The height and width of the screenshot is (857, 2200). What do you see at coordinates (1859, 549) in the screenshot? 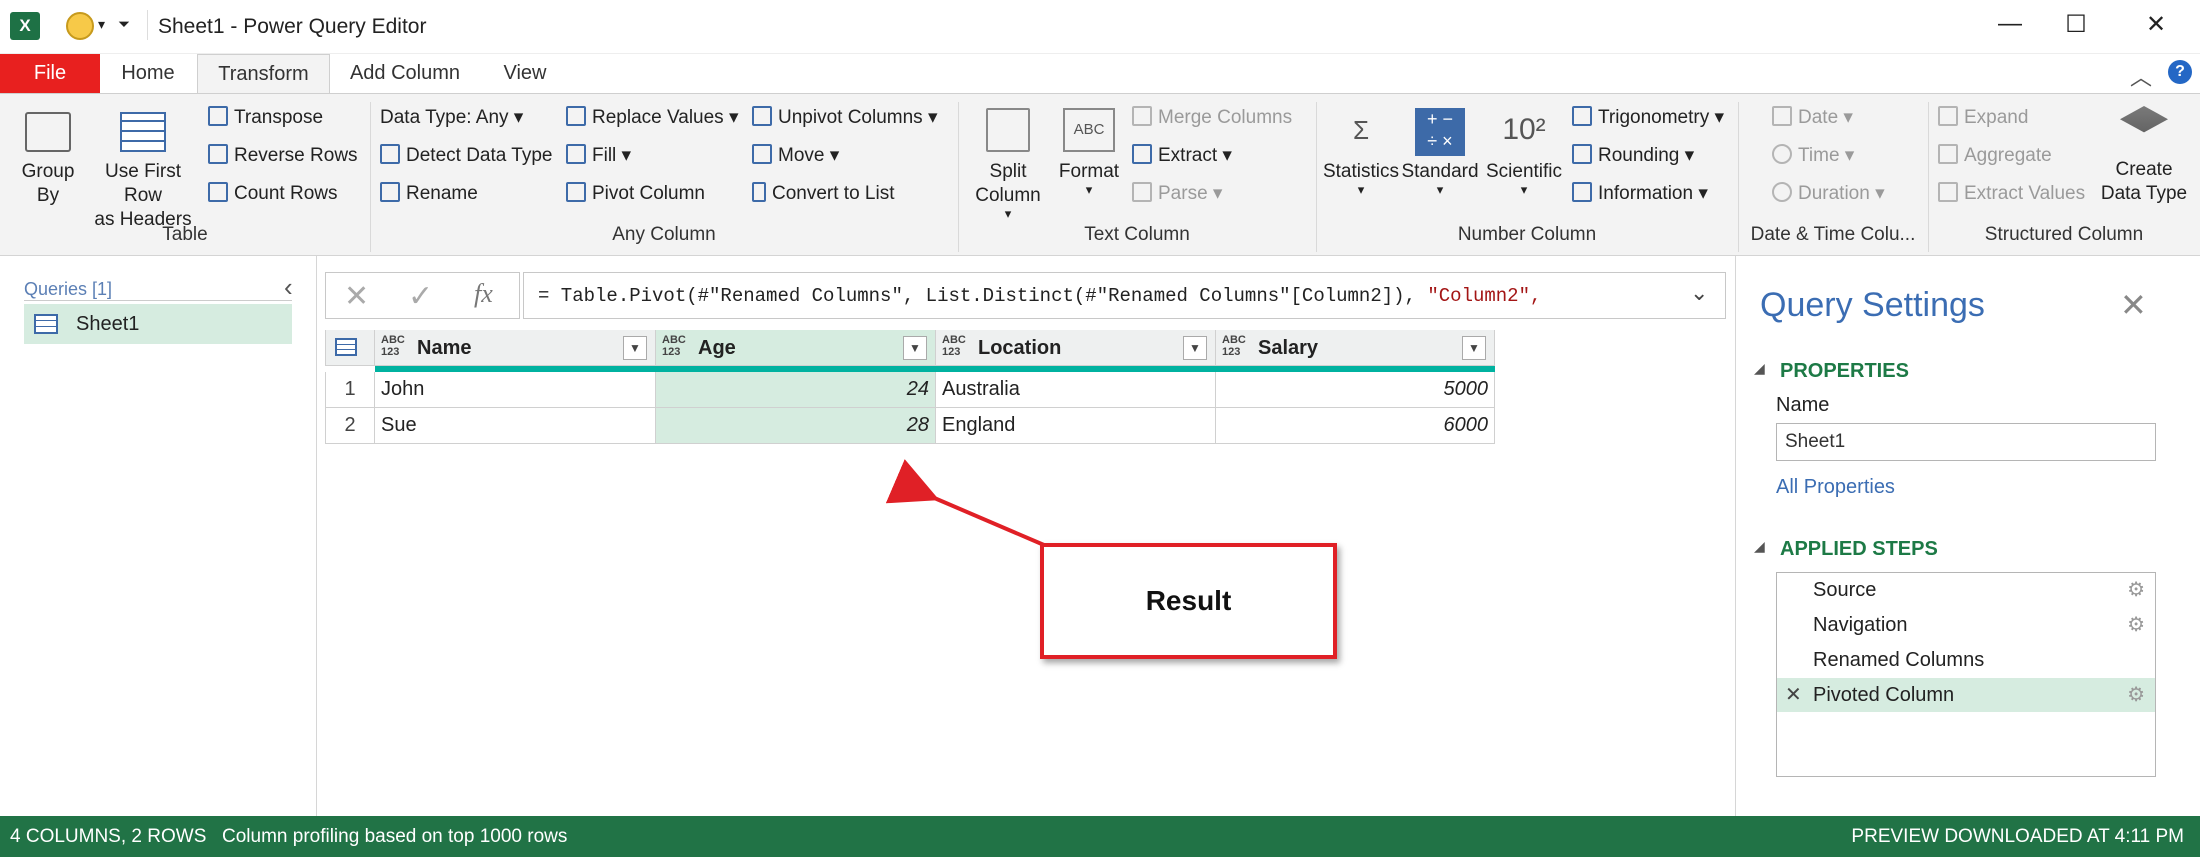
I see `applied-steps-header: APPLIED STEPS` at bounding box center [1859, 549].